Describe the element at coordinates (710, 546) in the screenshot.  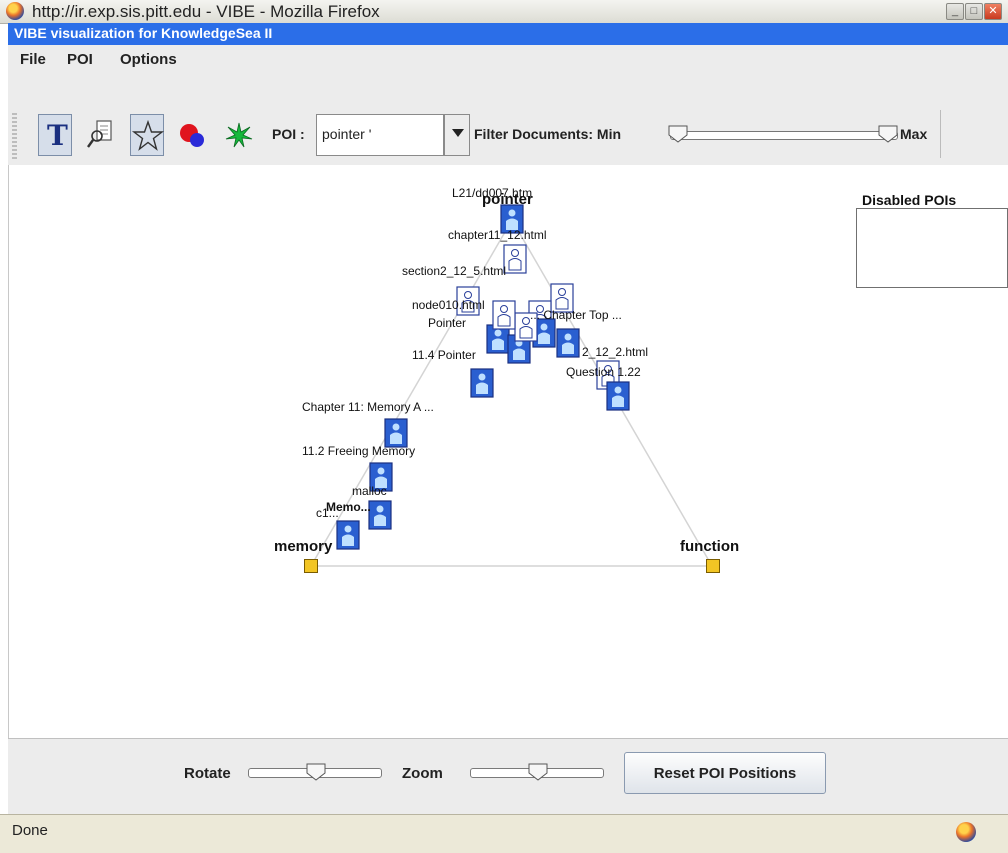
I see `poi-label-function: function` at that location.